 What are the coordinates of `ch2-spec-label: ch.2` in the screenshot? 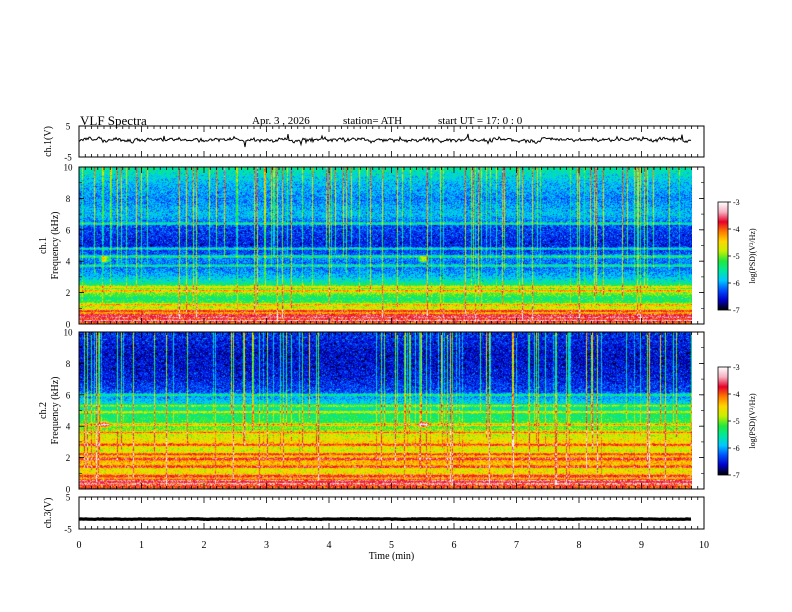 It's located at (43, 410).